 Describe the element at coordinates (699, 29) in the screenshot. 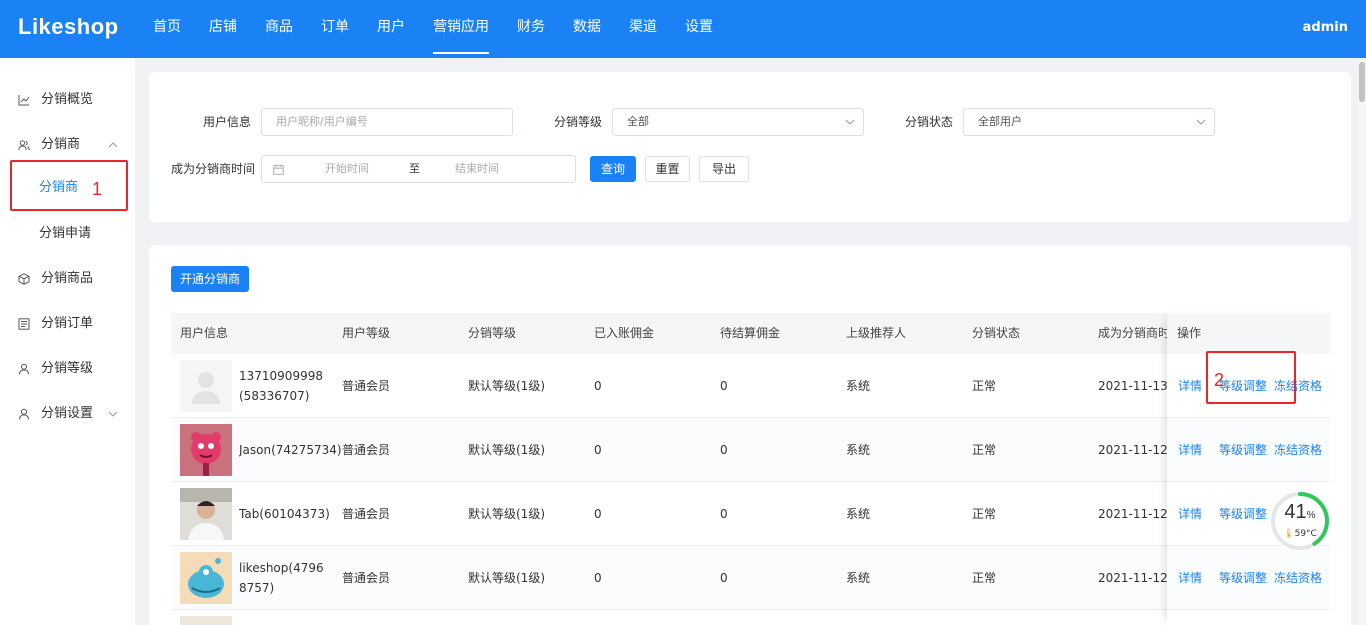

I see `nav-settings: 设置` at that location.